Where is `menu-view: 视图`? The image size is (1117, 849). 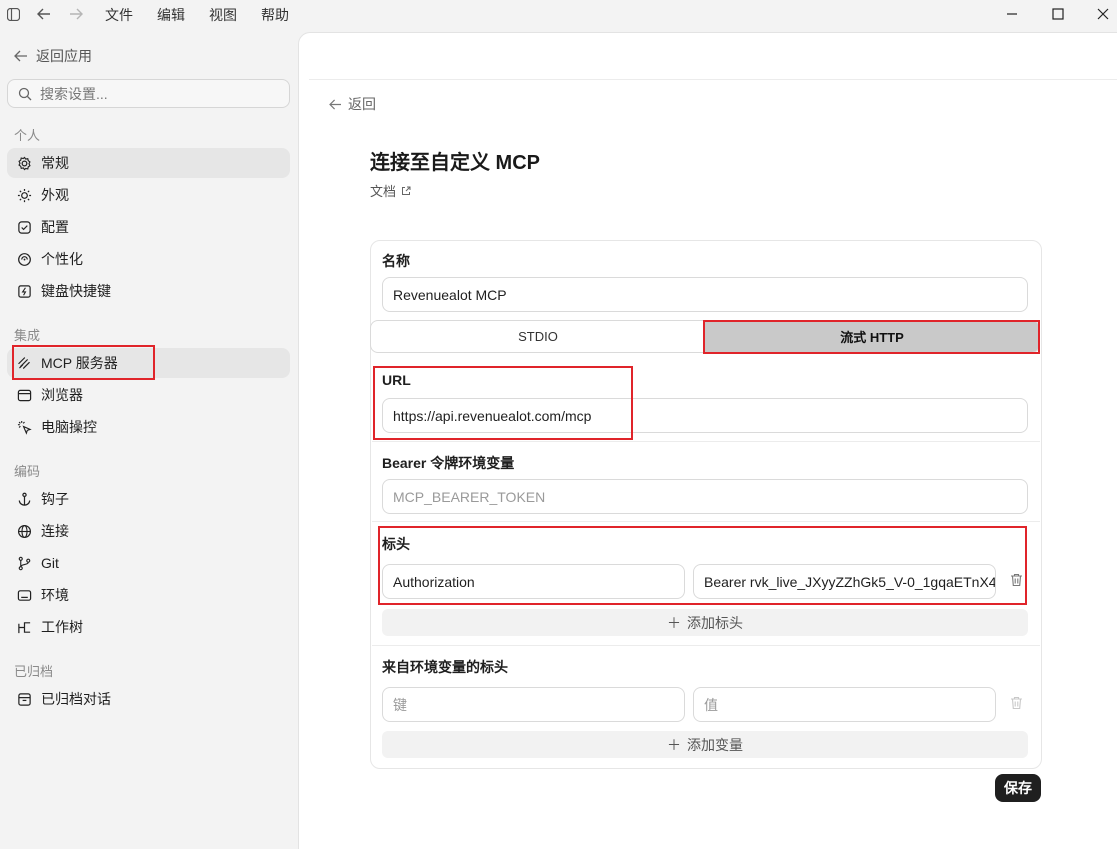
menu-view: 视图 is located at coordinates (223, 15).